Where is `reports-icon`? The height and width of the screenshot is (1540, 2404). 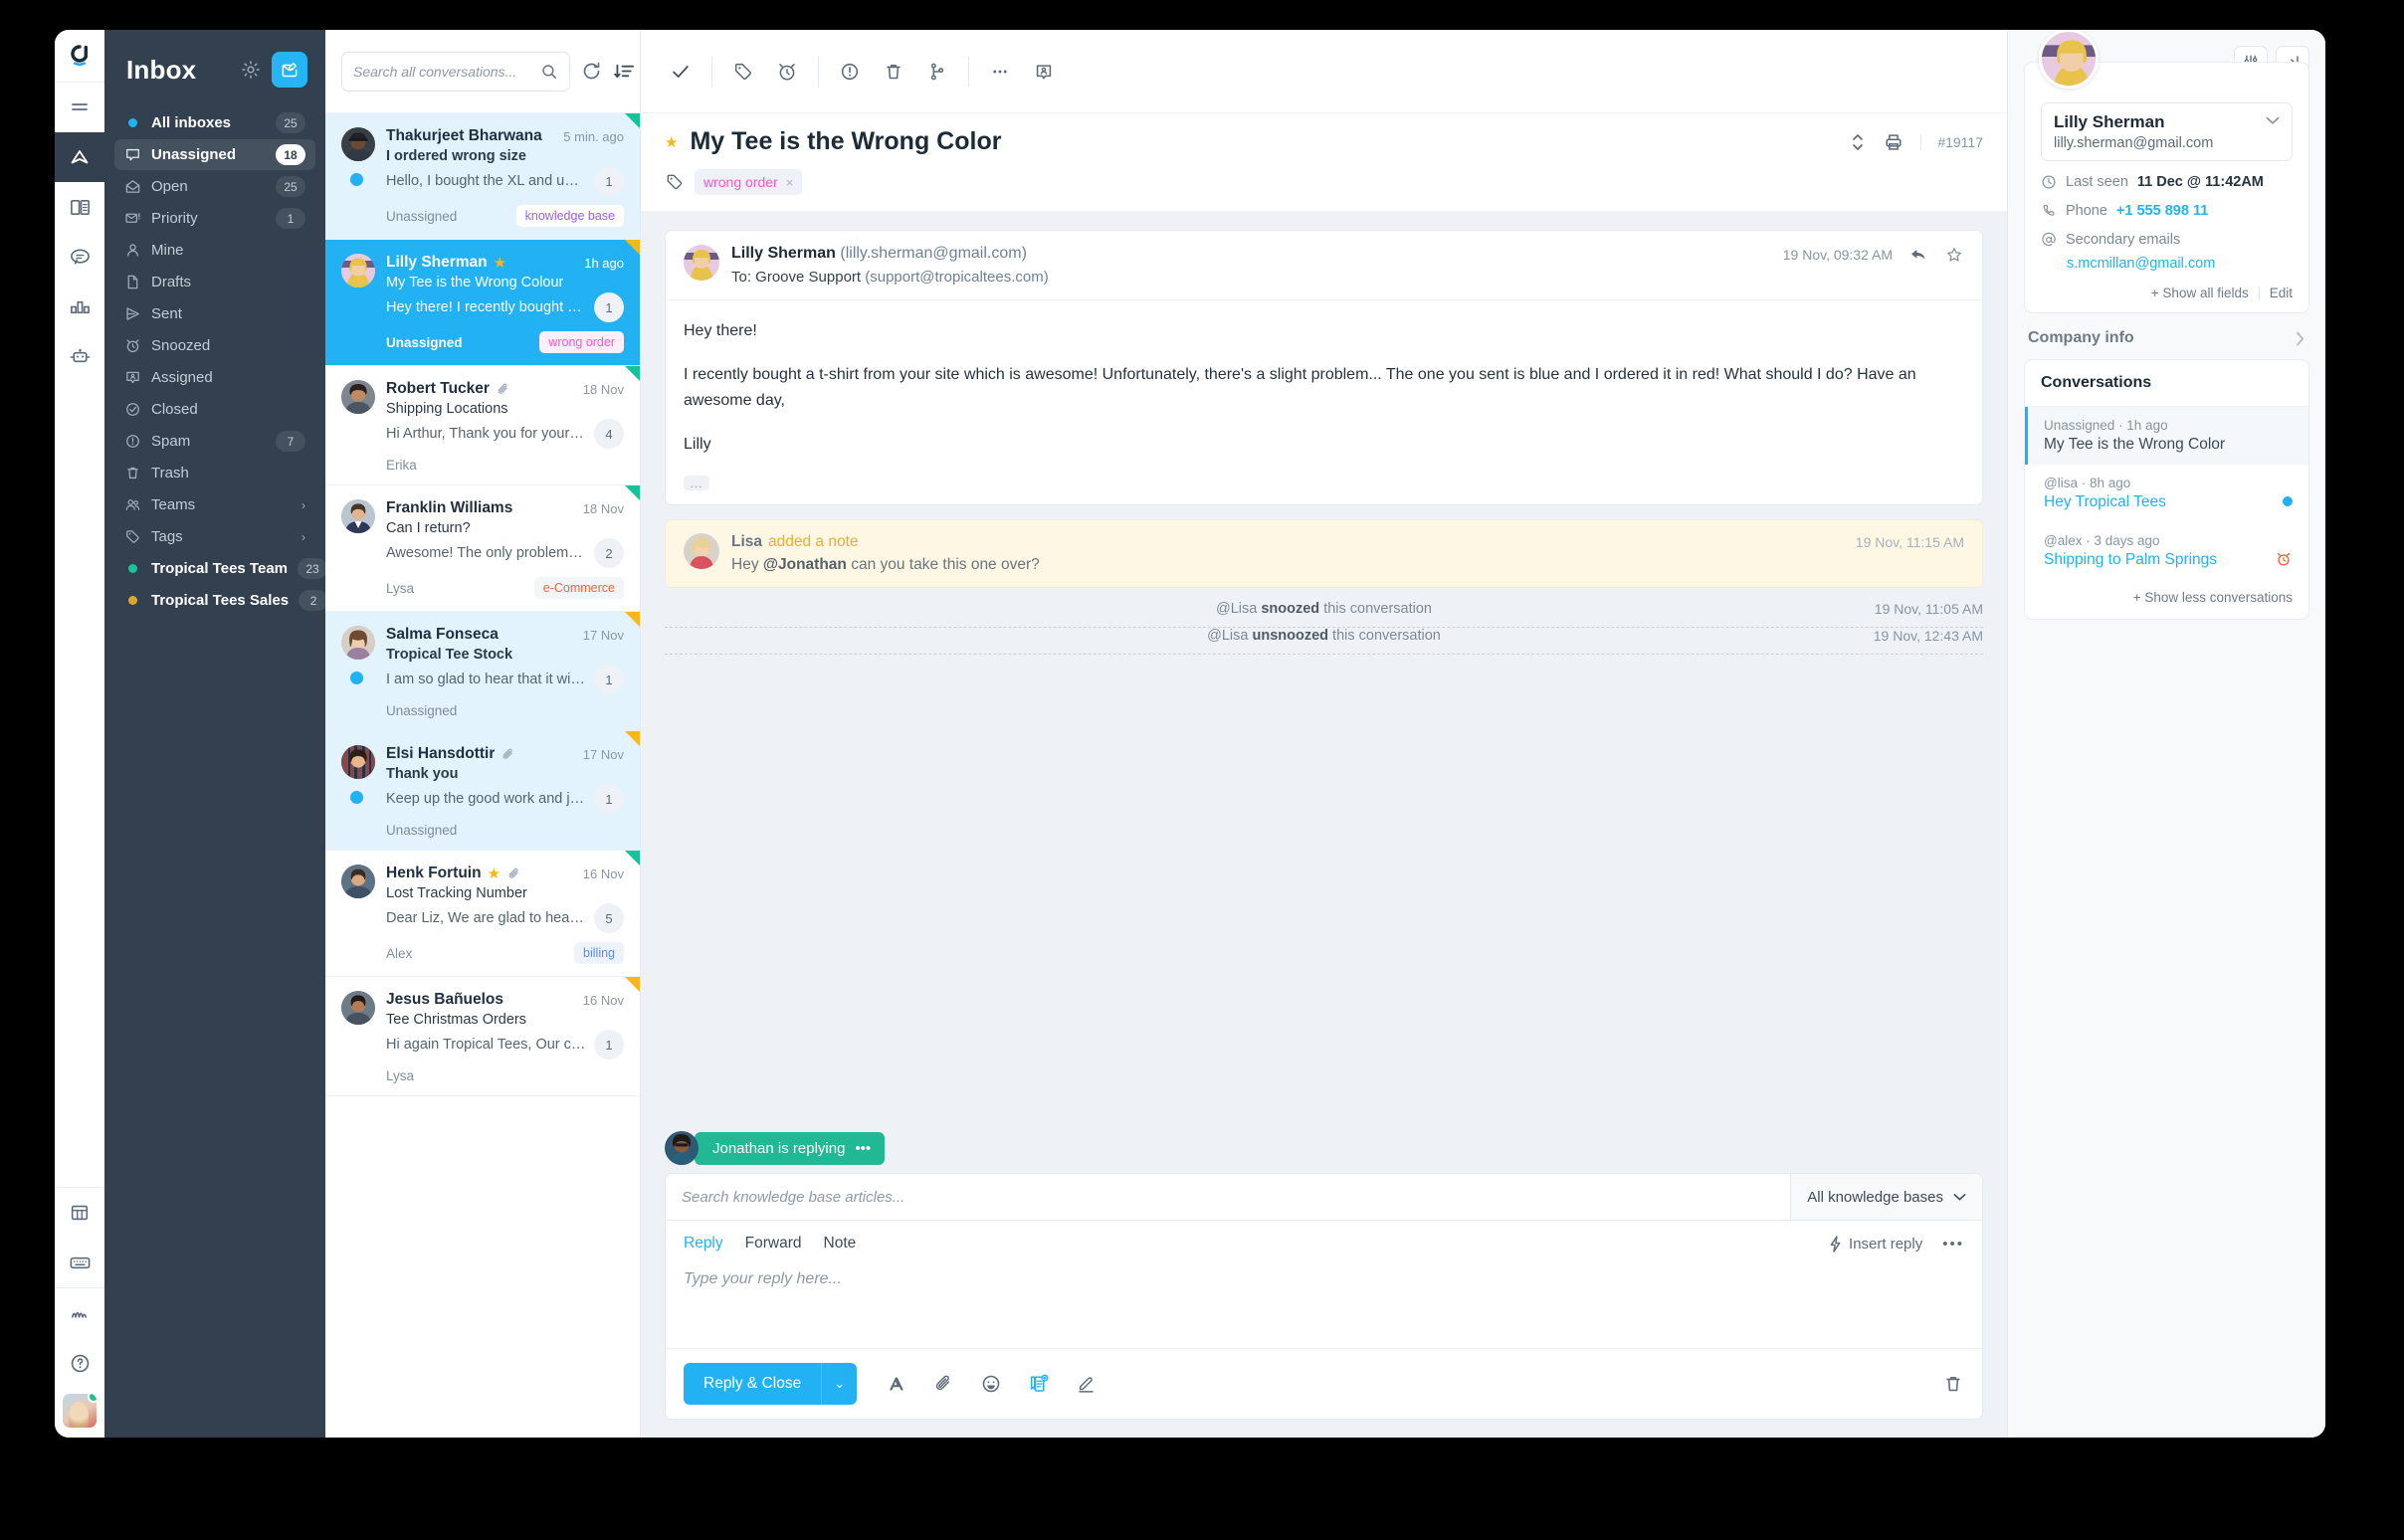 reports-icon is located at coordinates (79, 306).